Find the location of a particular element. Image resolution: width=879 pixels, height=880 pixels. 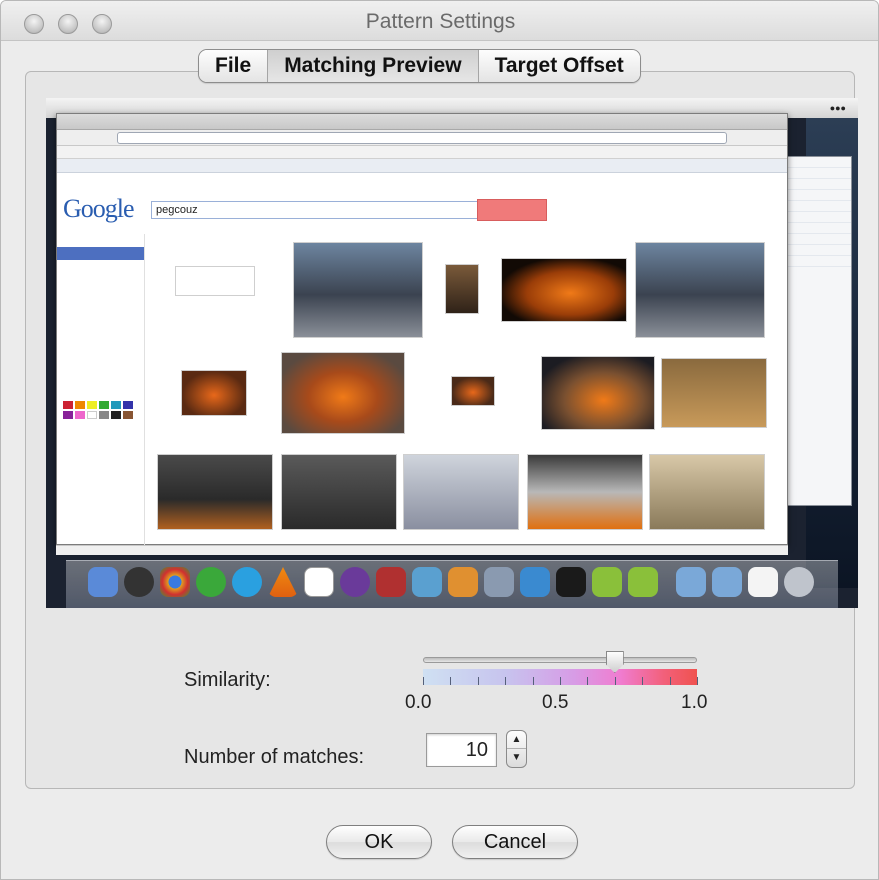

ok-button: OK is located at coordinates (379, 842).